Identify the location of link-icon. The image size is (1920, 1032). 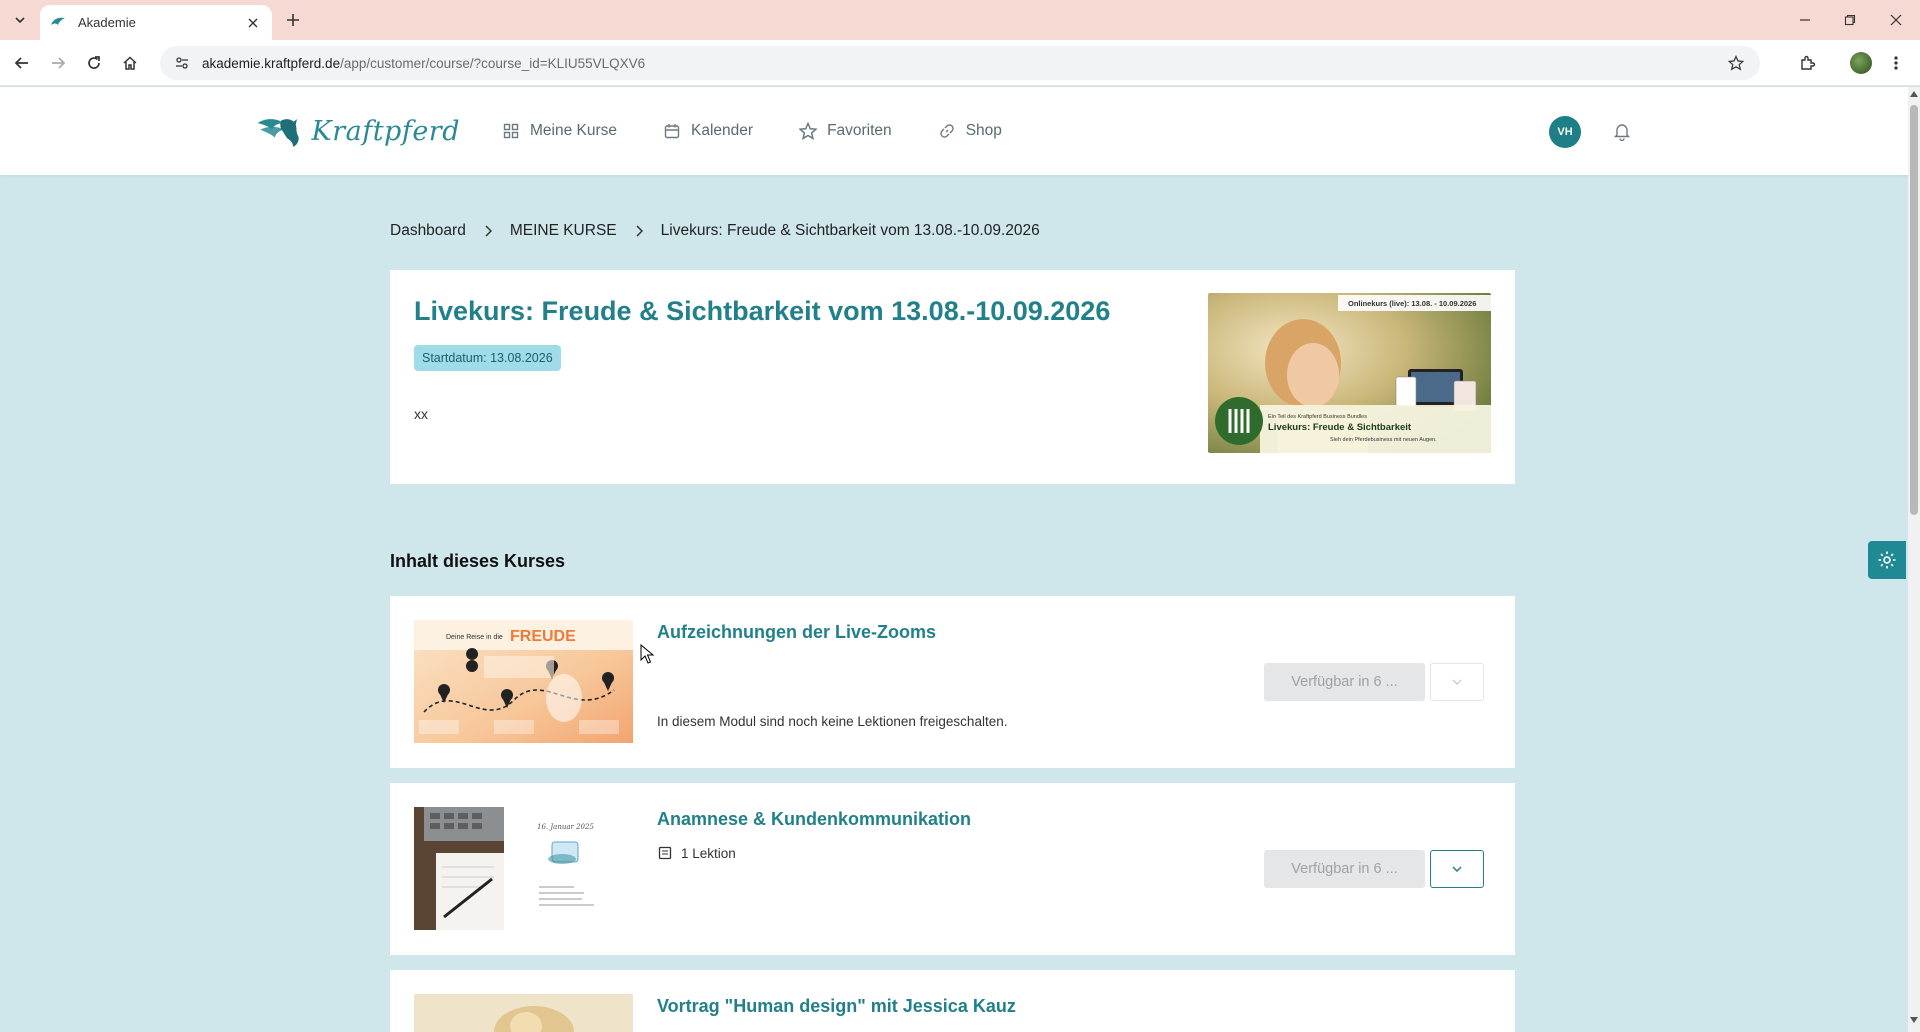
(947, 131).